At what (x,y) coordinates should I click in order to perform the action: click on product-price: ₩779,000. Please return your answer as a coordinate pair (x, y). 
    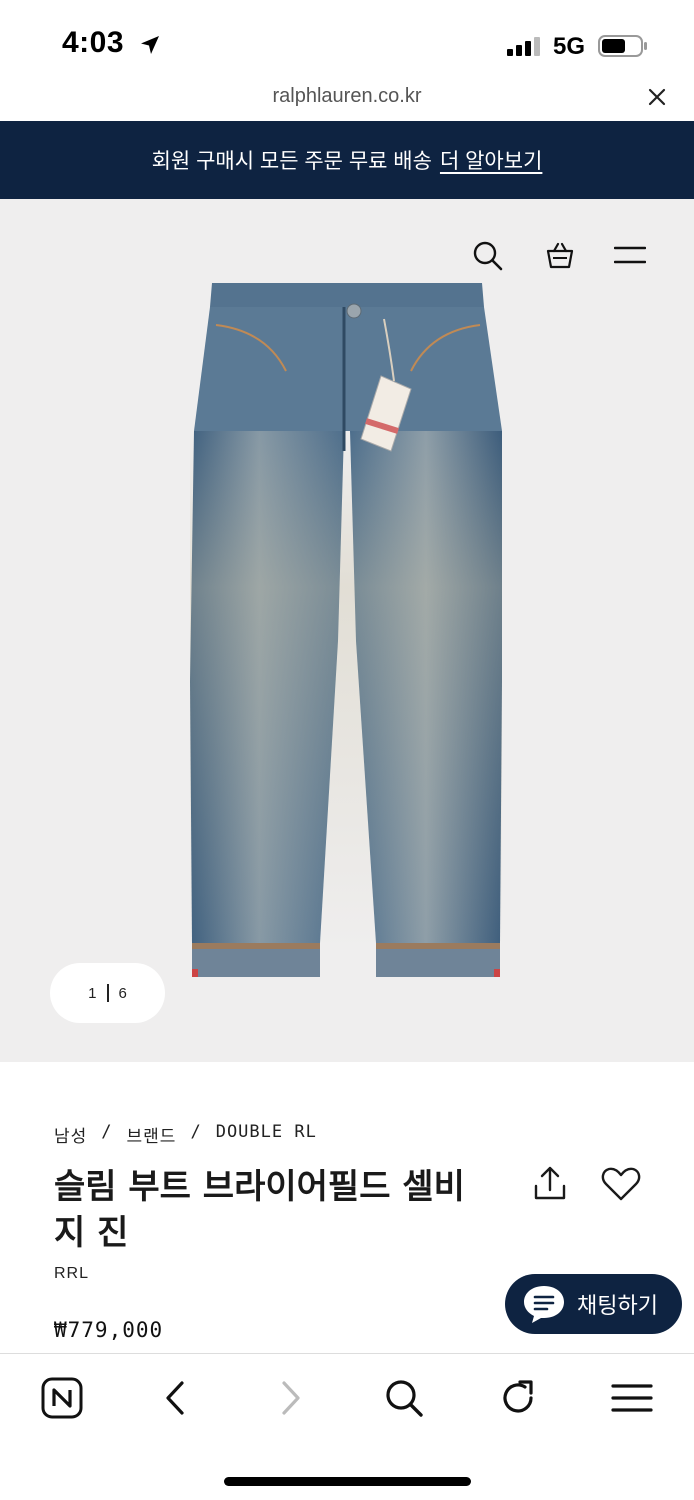
    Looking at the image, I should click on (109, 1330).